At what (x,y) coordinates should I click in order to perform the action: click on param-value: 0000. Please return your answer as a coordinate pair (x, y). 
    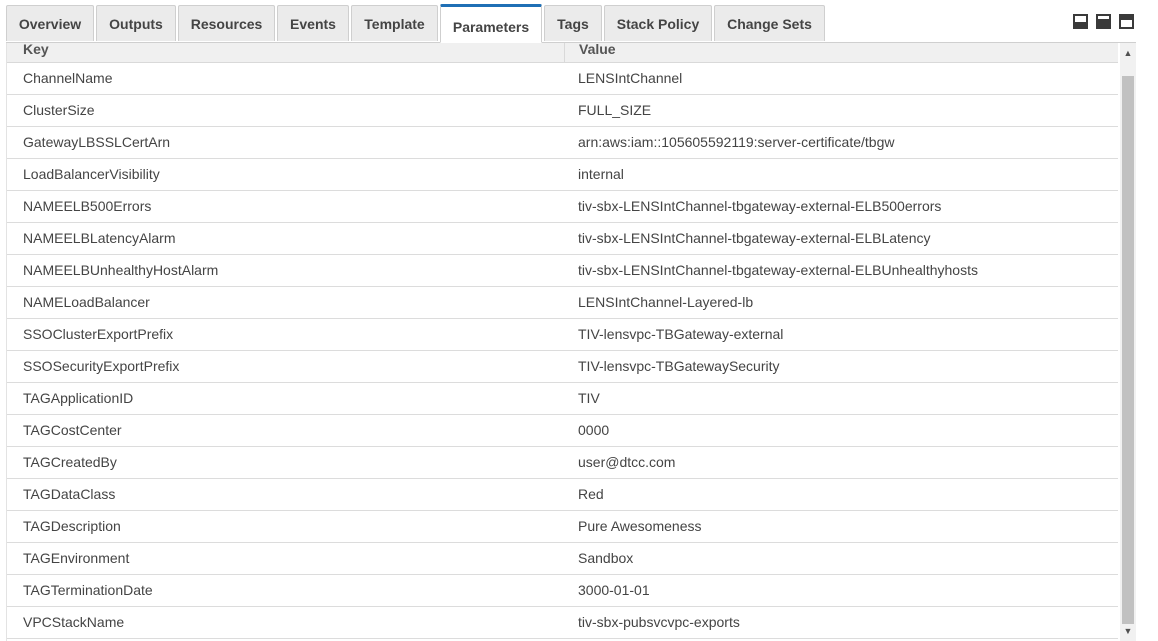
    Looking at the image, I should click on (594, 430).